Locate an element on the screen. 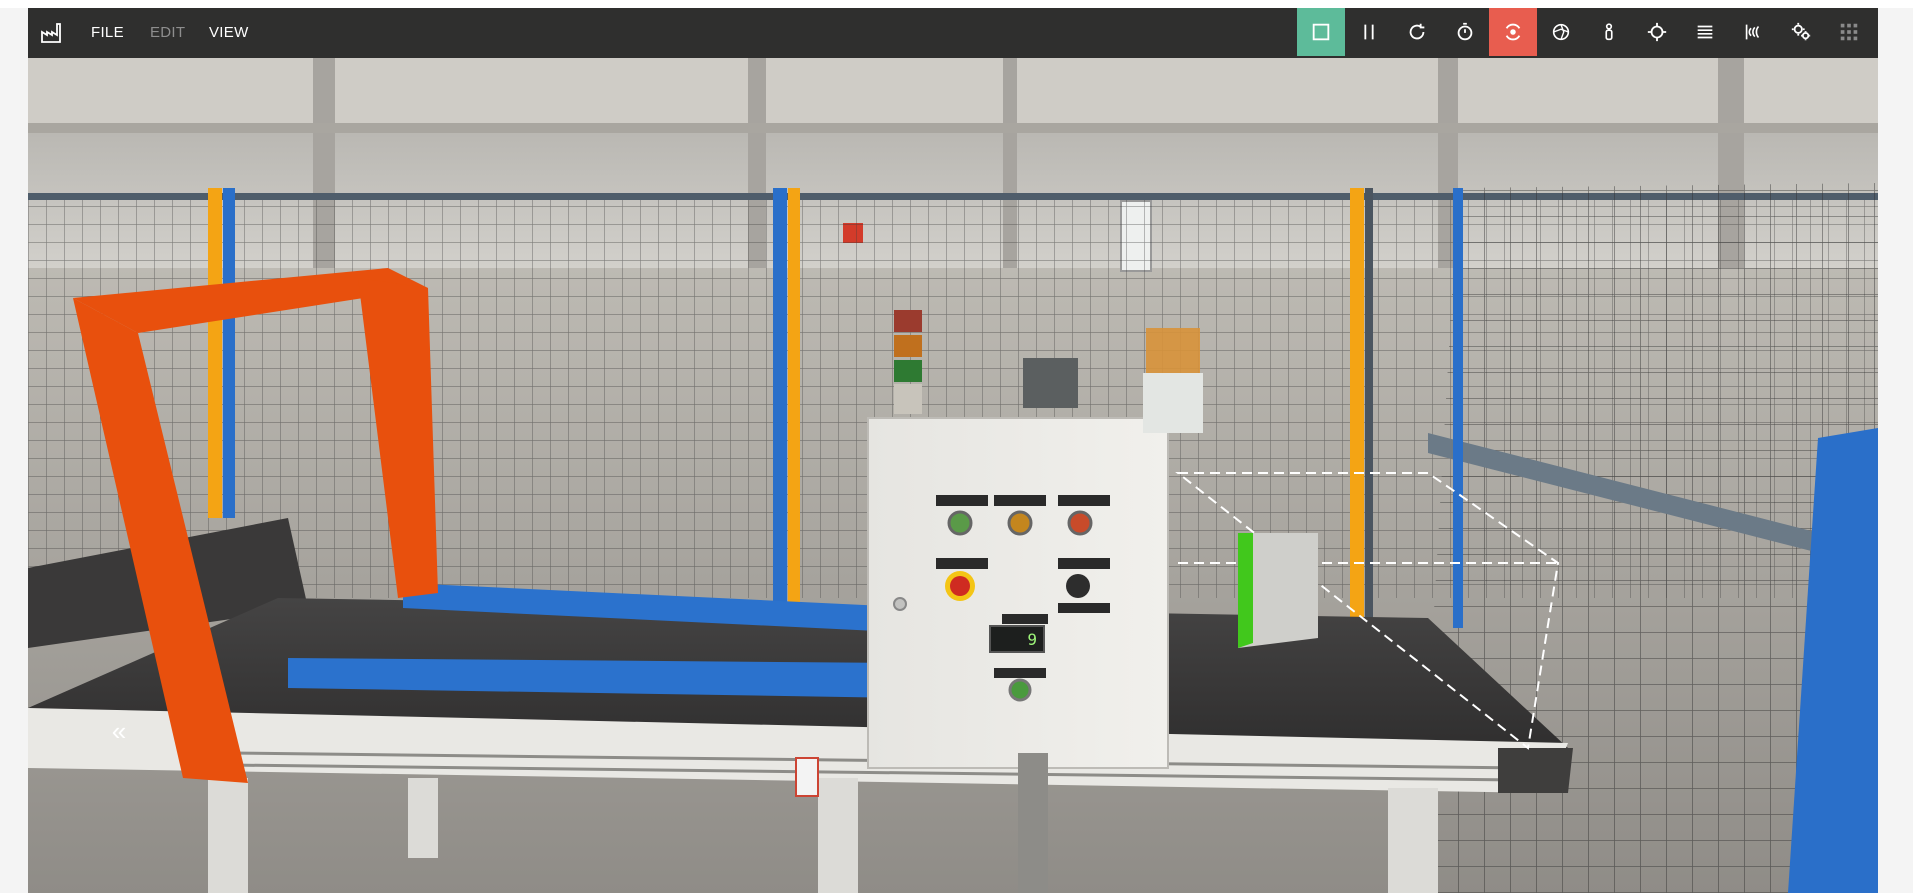 This screenshot has height=893, width=1913. first-person-icon is located at coordinates (1609, 32).